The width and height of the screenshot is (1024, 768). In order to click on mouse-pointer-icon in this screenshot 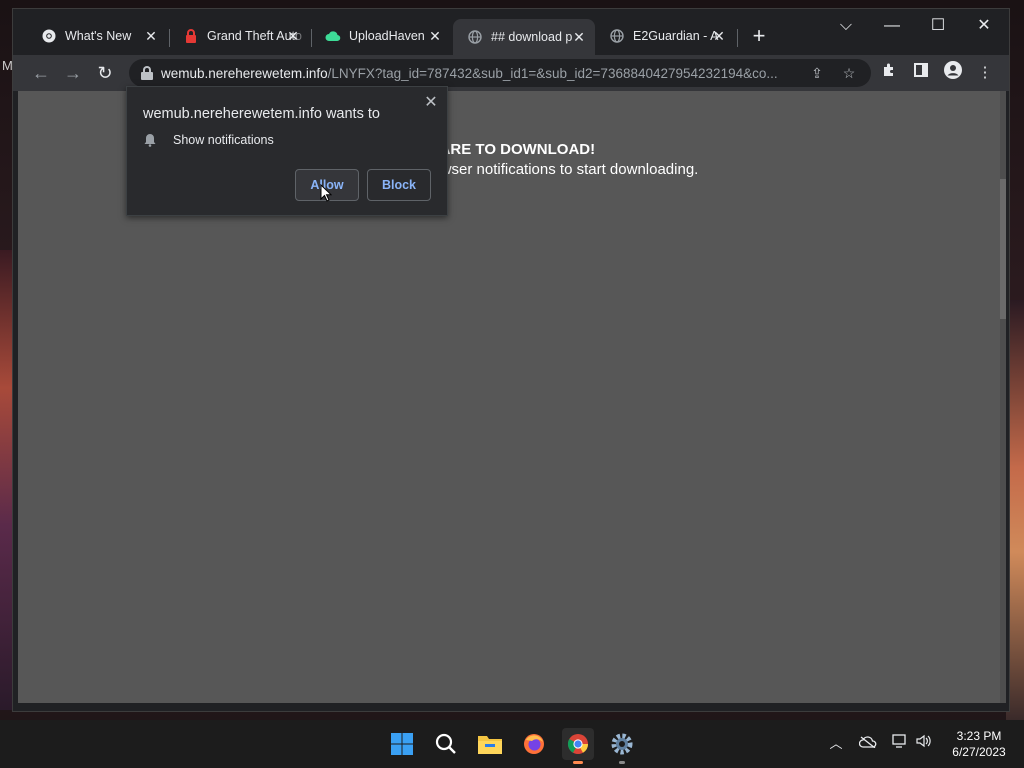, I will do `click(326, 193)`.